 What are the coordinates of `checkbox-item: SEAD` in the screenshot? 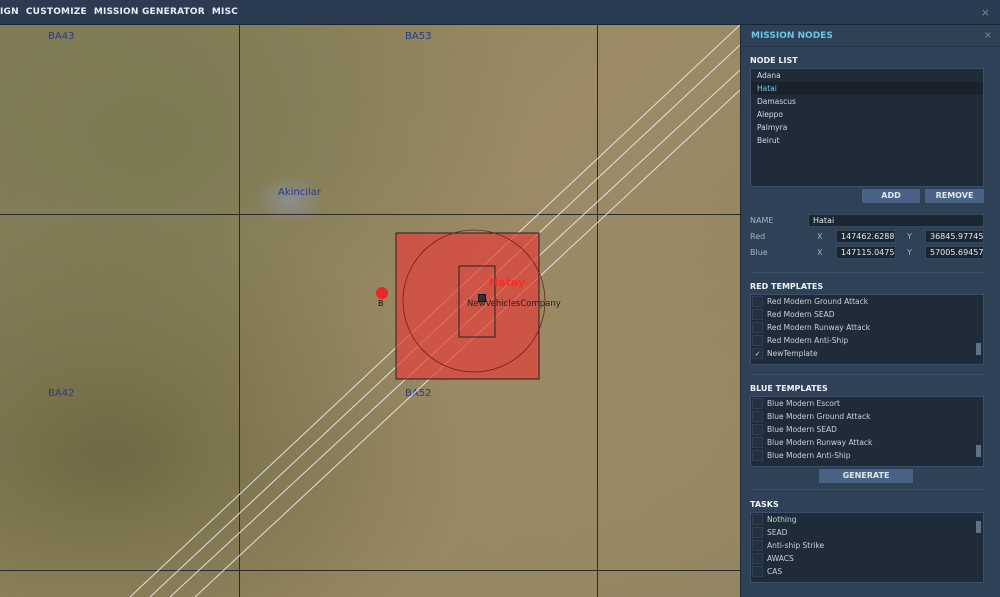 It's located at (867, 532).